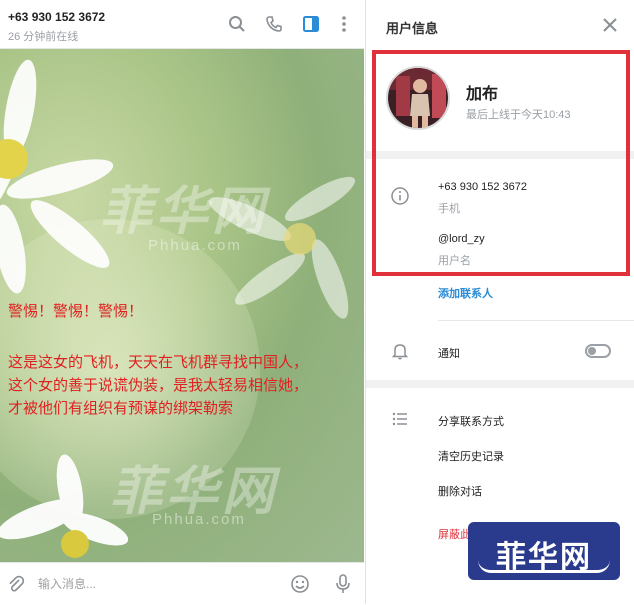  What do you see at coordinates (121, 408) in the screenshot?
I see `warning-line: 才被他们有组织有预谋的绑架勒索` at bounding box center [121, 408].